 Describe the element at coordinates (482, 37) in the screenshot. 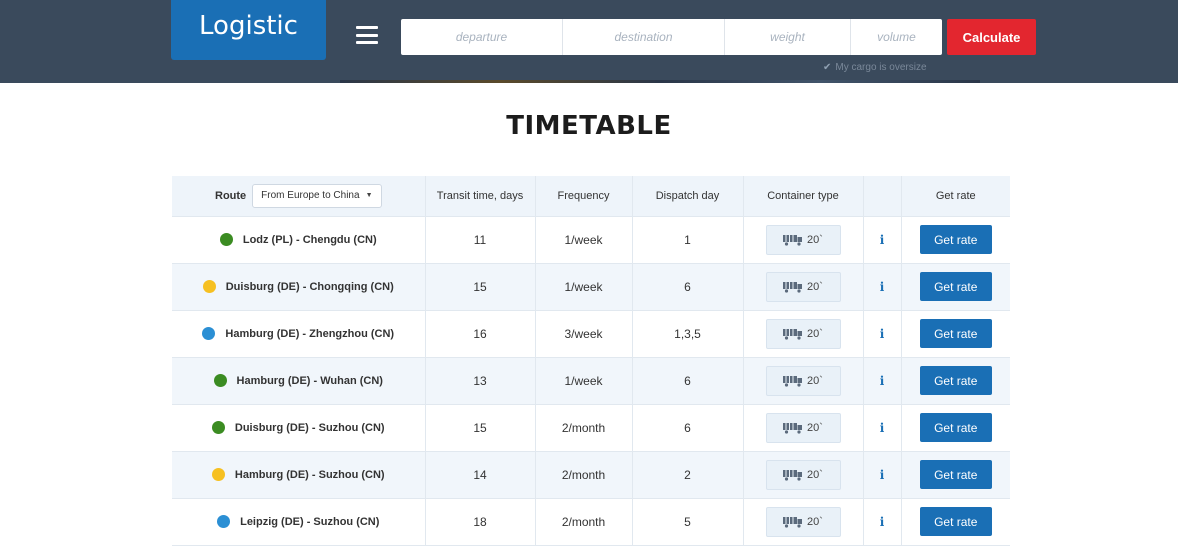

I see `departure-input` at that location.